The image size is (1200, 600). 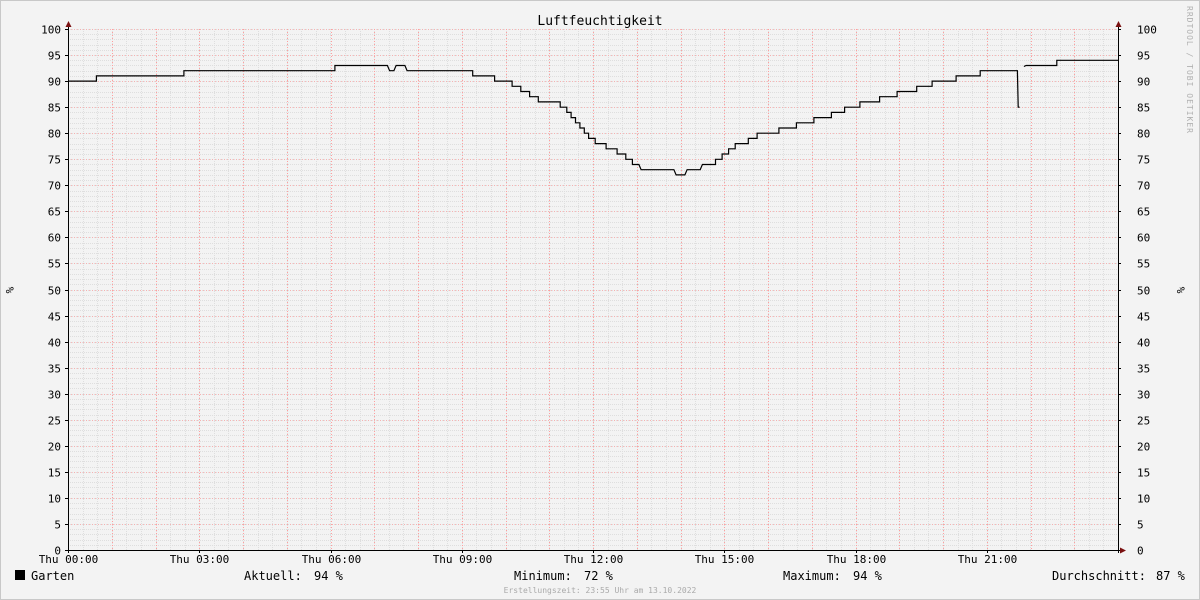 What do you see at coordinates (857, 559) in the screenshot?
I see `x-tick-label: Thu 18:00` at bounding box center [857, 559].